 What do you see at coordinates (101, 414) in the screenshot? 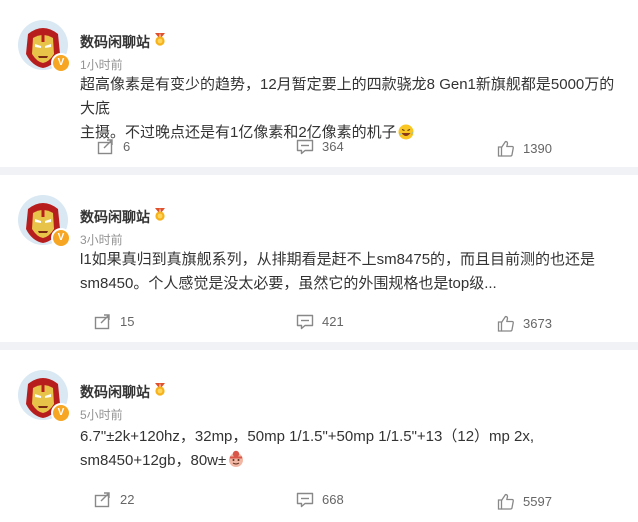
I see `post-time: 5小时前` at bounding box center [101, 414].